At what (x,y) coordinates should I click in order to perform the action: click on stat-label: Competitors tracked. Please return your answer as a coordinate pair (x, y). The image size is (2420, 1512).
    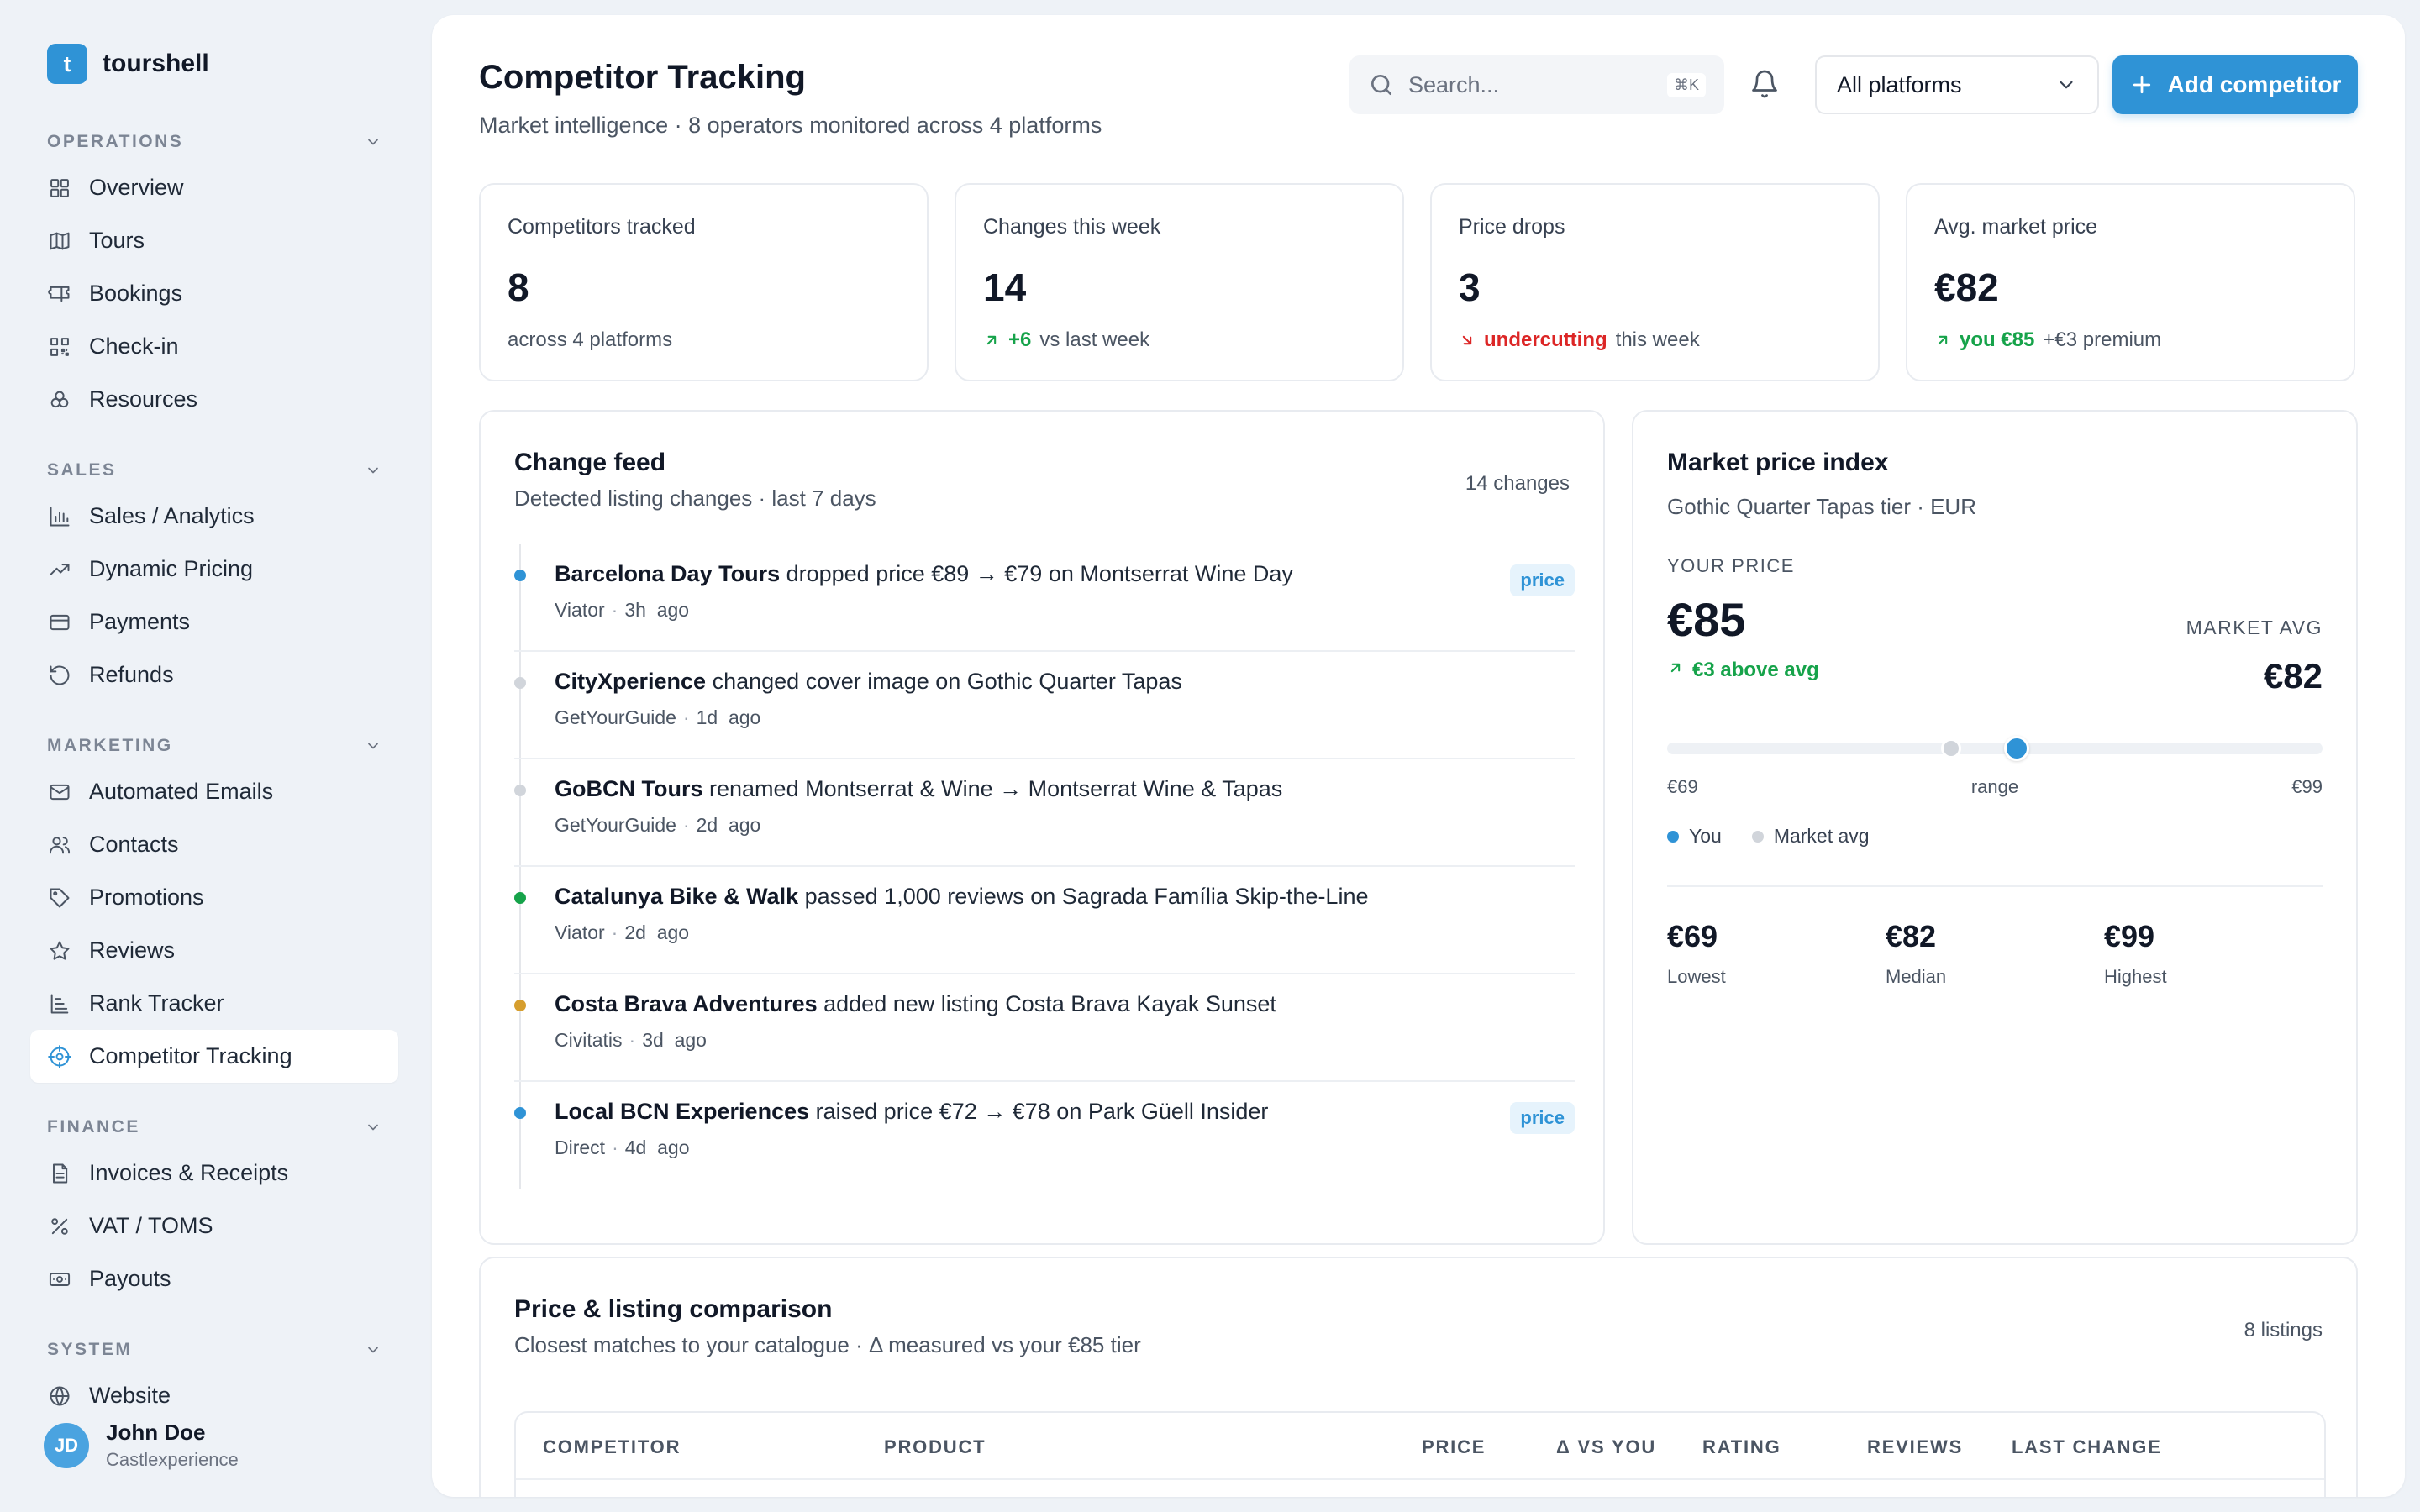
    Looking at the image, I should click on (602, 227).